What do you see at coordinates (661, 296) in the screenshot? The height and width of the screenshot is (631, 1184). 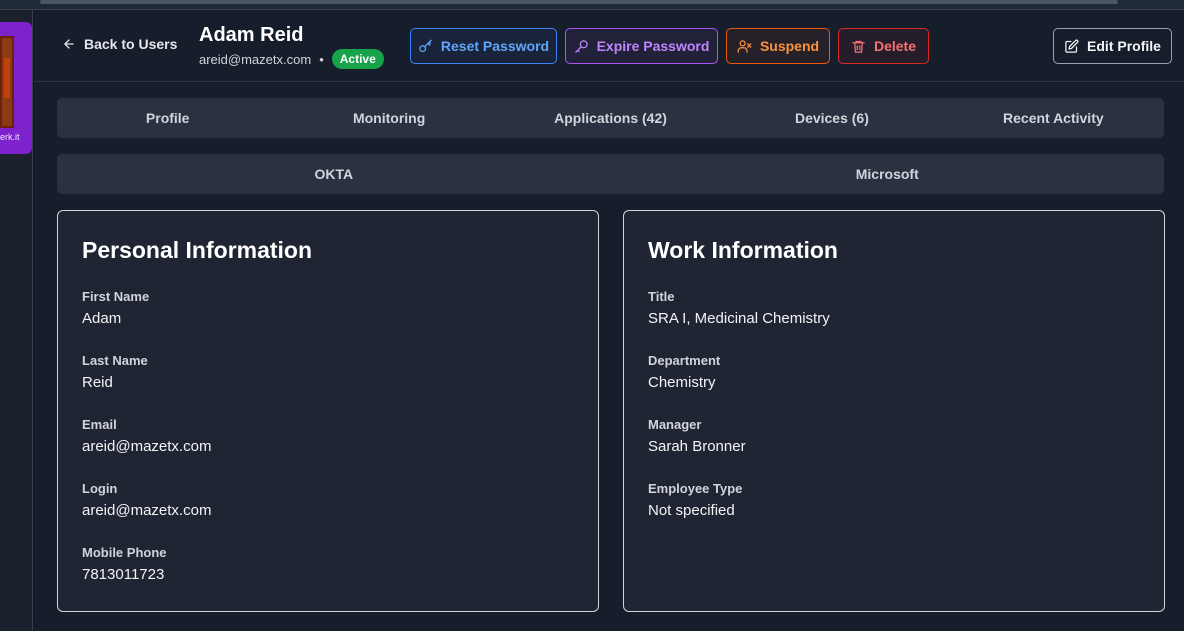 I see `field-label: Title` at bounding box center [661, 296].